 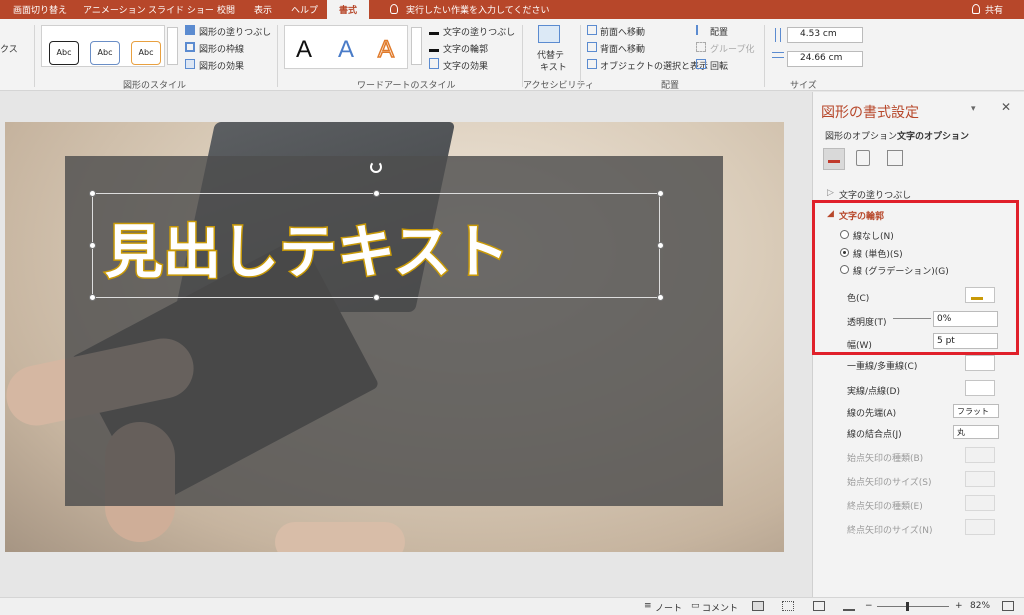 I want to click on rotate-button: 回転, so click(x=719, y=65).